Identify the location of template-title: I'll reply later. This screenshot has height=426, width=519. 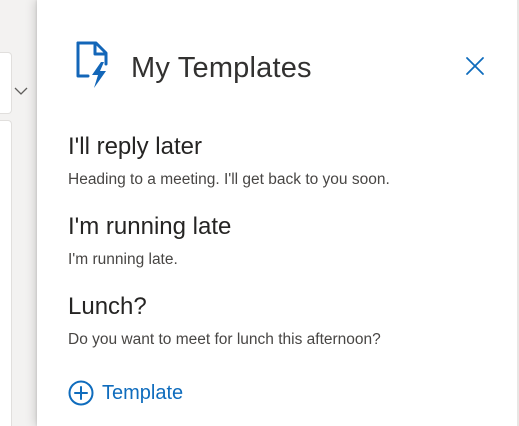
(135, 146).